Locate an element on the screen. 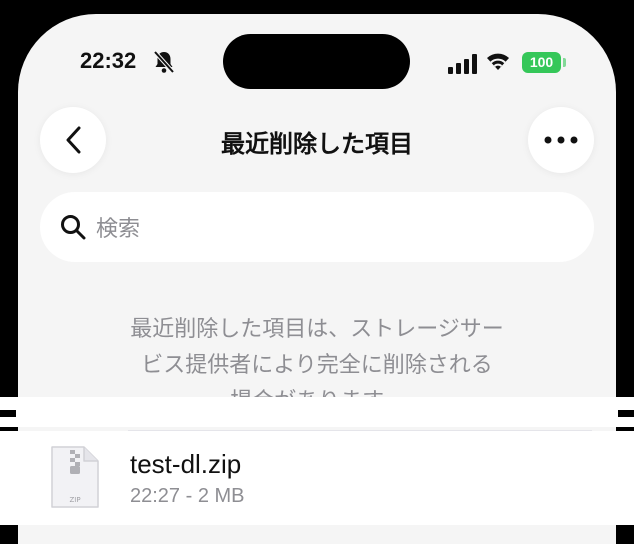 Image resolution: width=634 pixels, height=544 pixels. status-time: 22:32 is located at coordinates (108, 60).